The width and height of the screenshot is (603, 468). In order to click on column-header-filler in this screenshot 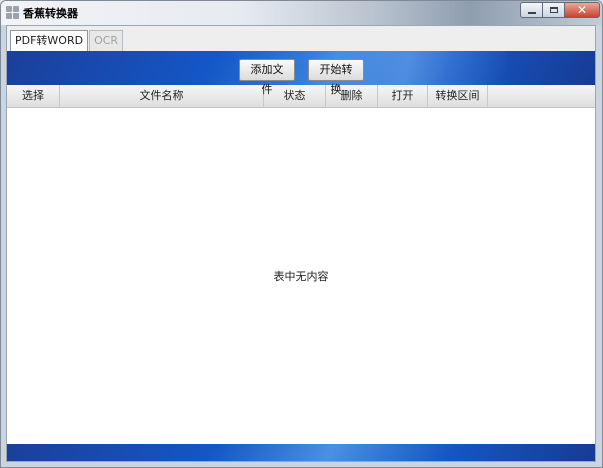, I will do `click(541, 96)`.